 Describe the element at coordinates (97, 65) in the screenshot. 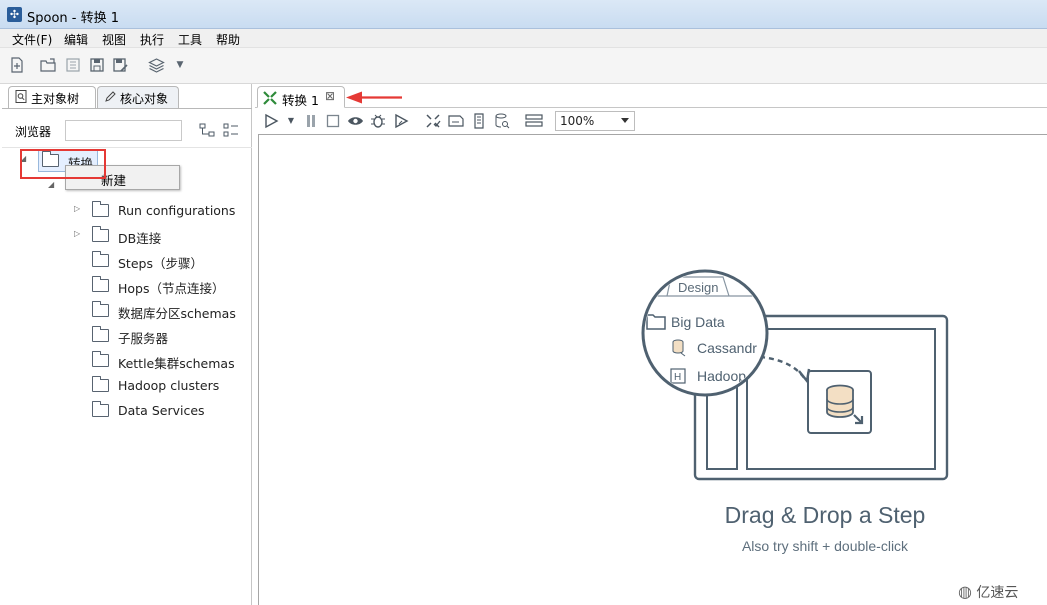

I see `save-icon` at that location.